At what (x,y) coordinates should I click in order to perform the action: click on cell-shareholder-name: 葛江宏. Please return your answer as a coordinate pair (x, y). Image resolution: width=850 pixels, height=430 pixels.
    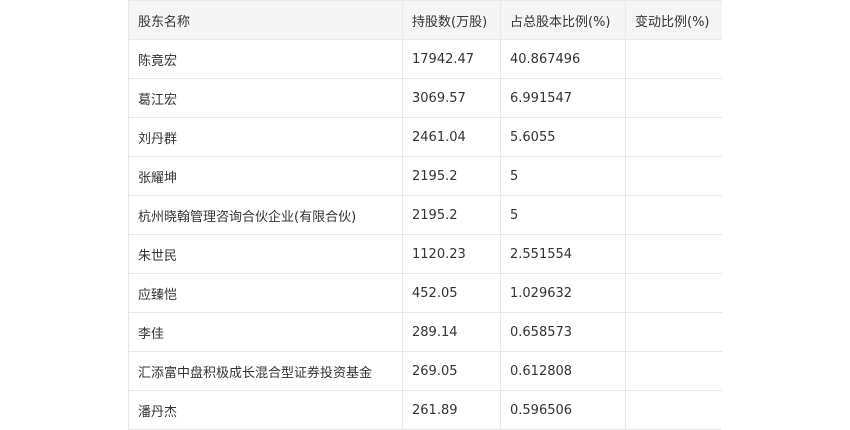
    Looking at the image, I should click on (265, 98).